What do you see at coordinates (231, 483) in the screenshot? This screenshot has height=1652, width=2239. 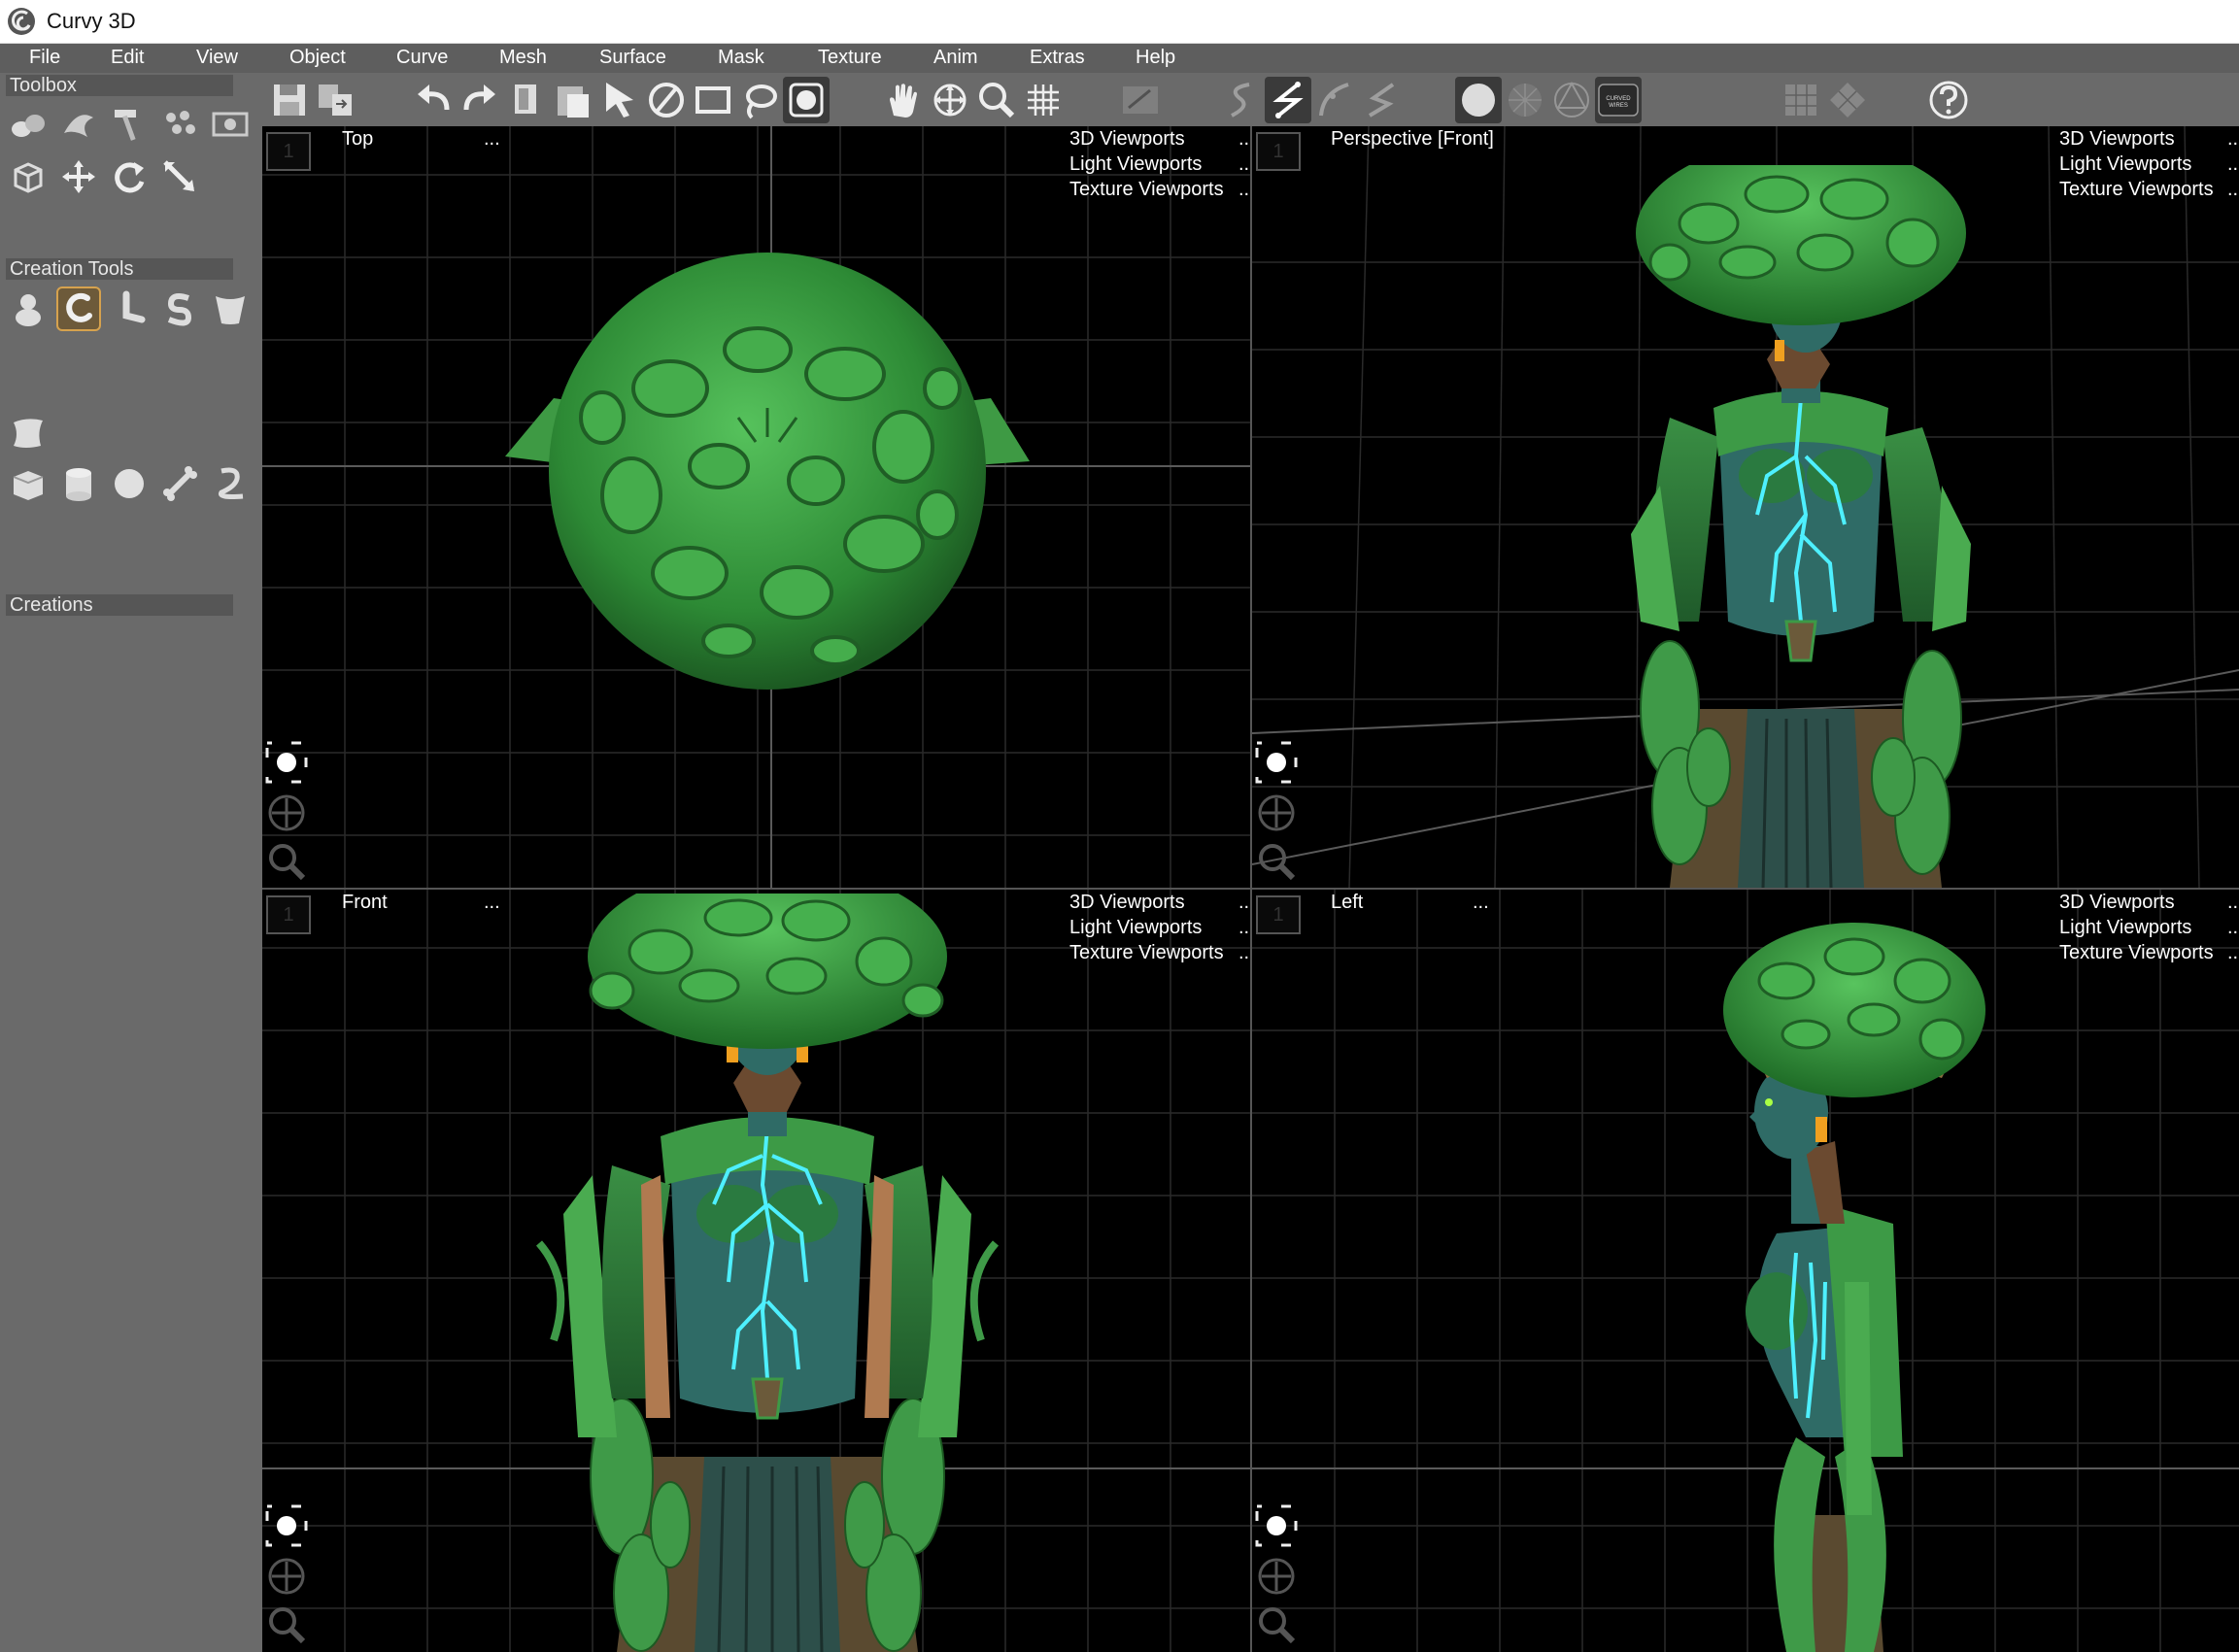 I see `tube-tool` at bounding box center [231, 483].